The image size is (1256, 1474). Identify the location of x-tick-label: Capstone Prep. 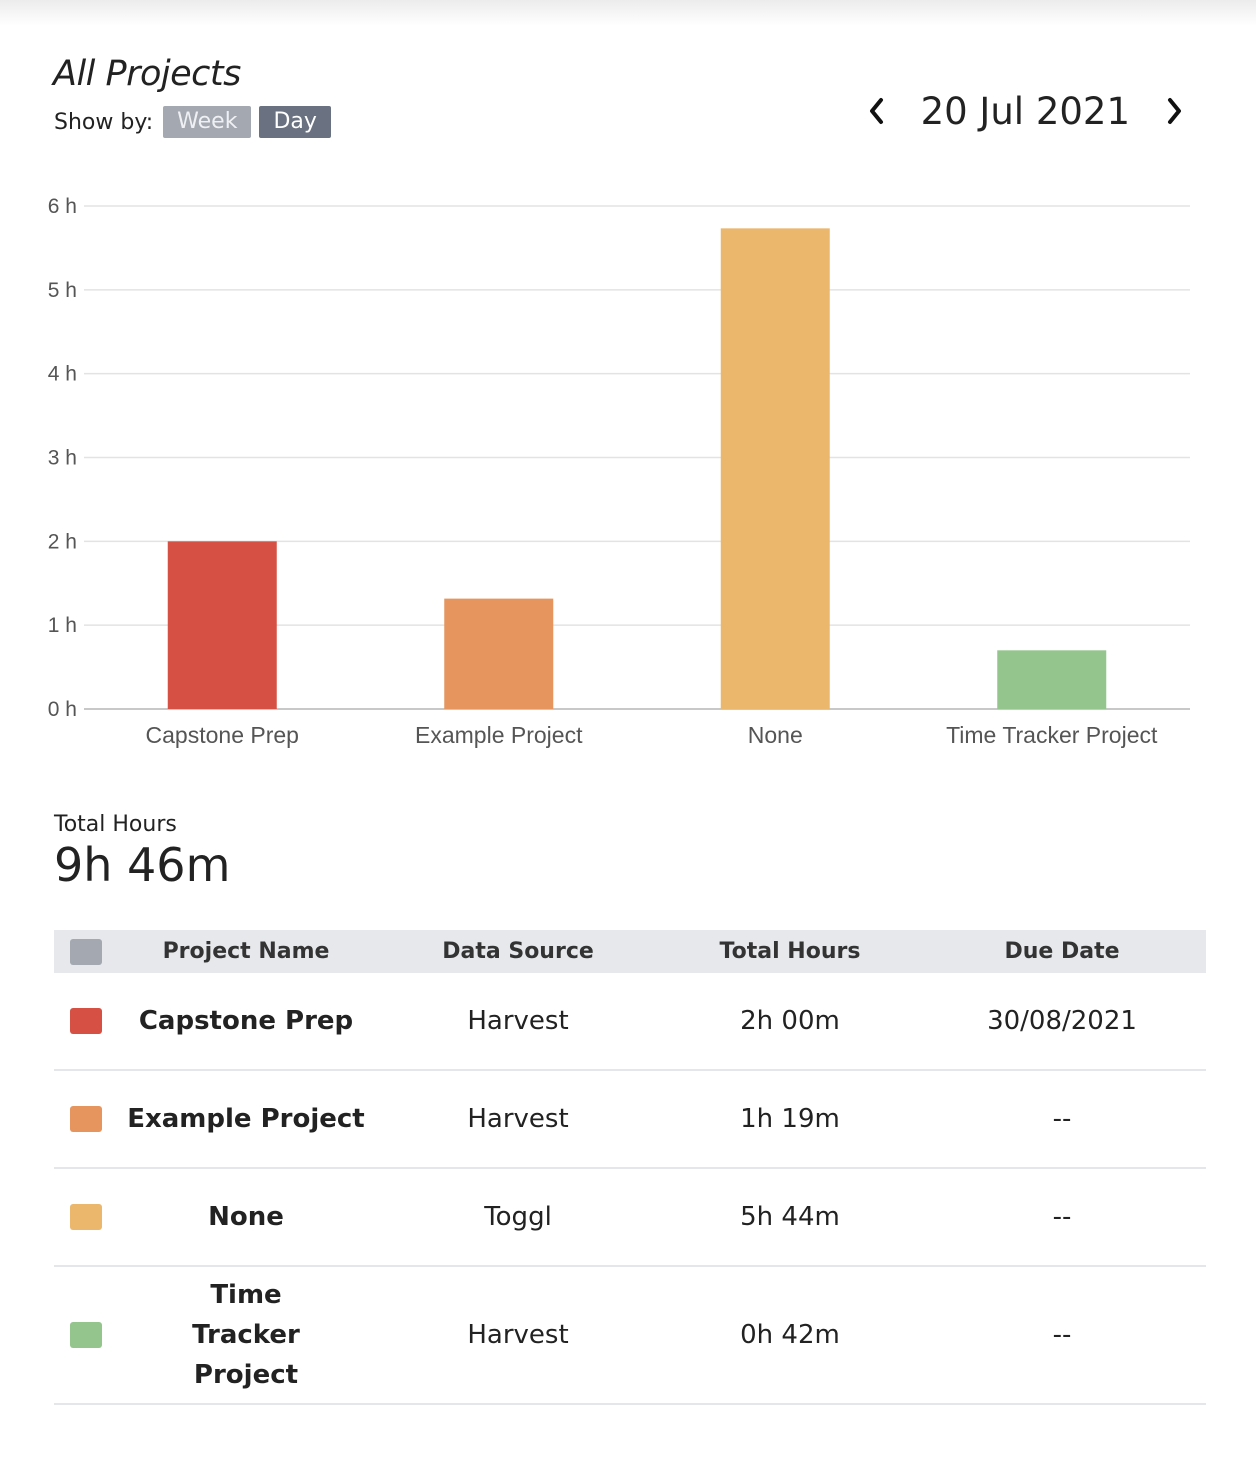
(222, 735).